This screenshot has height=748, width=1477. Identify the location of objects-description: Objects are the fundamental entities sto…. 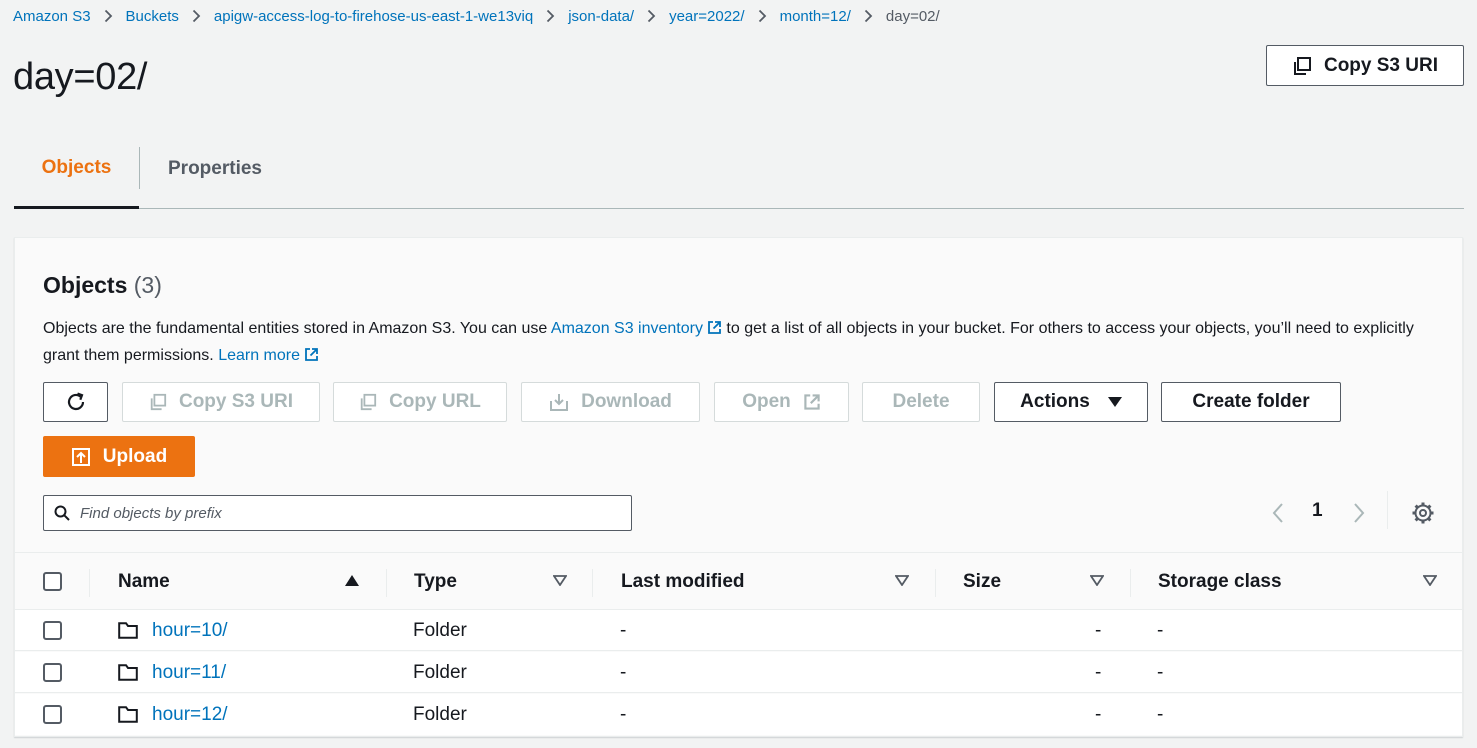
(743, 342).